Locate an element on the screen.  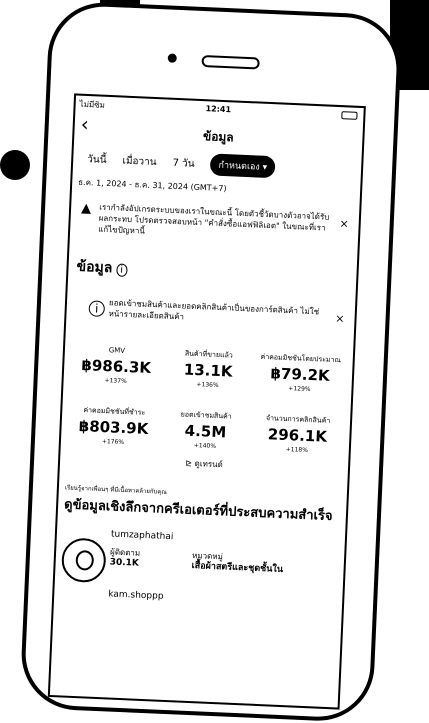
section-title: ข้อมูล i is located at coordinates (216, 273).